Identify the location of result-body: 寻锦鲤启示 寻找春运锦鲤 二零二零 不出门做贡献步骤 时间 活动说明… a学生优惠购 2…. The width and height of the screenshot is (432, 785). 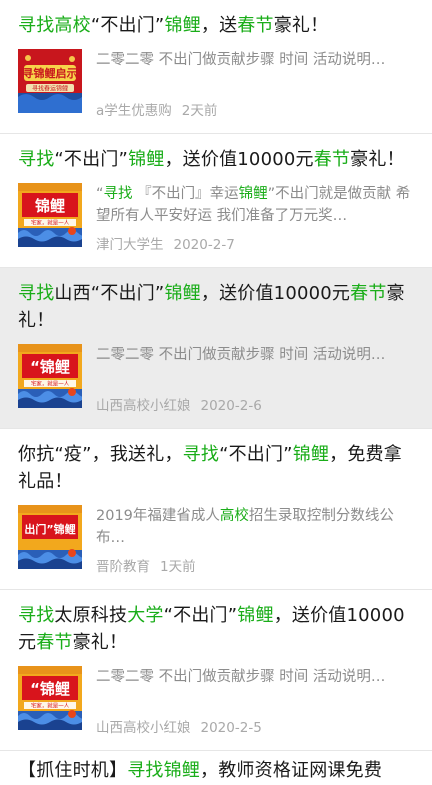
(216, 84).